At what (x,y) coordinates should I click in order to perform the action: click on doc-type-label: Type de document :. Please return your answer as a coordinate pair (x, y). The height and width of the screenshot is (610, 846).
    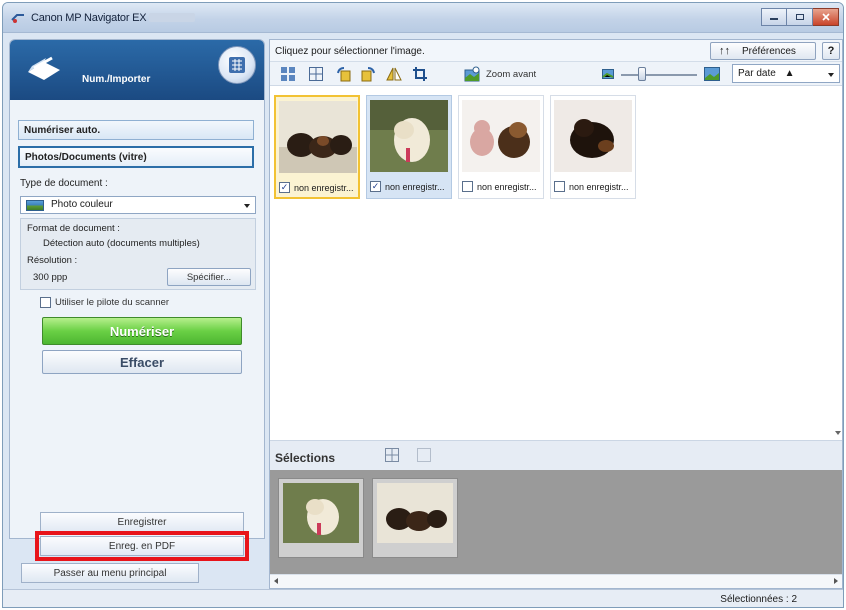
    Looking at the image, I should click on (64, 183).